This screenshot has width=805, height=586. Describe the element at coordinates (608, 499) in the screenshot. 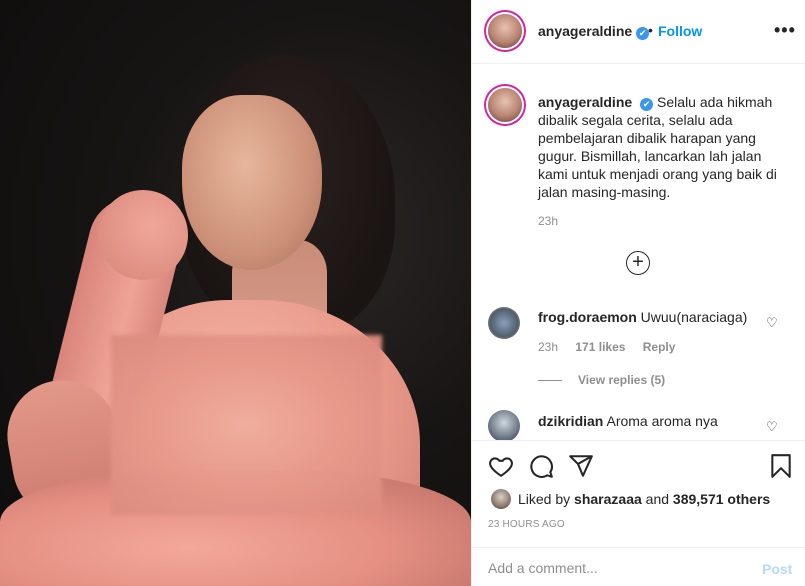

I see `liked-by-user: sharazaaa` at that location.